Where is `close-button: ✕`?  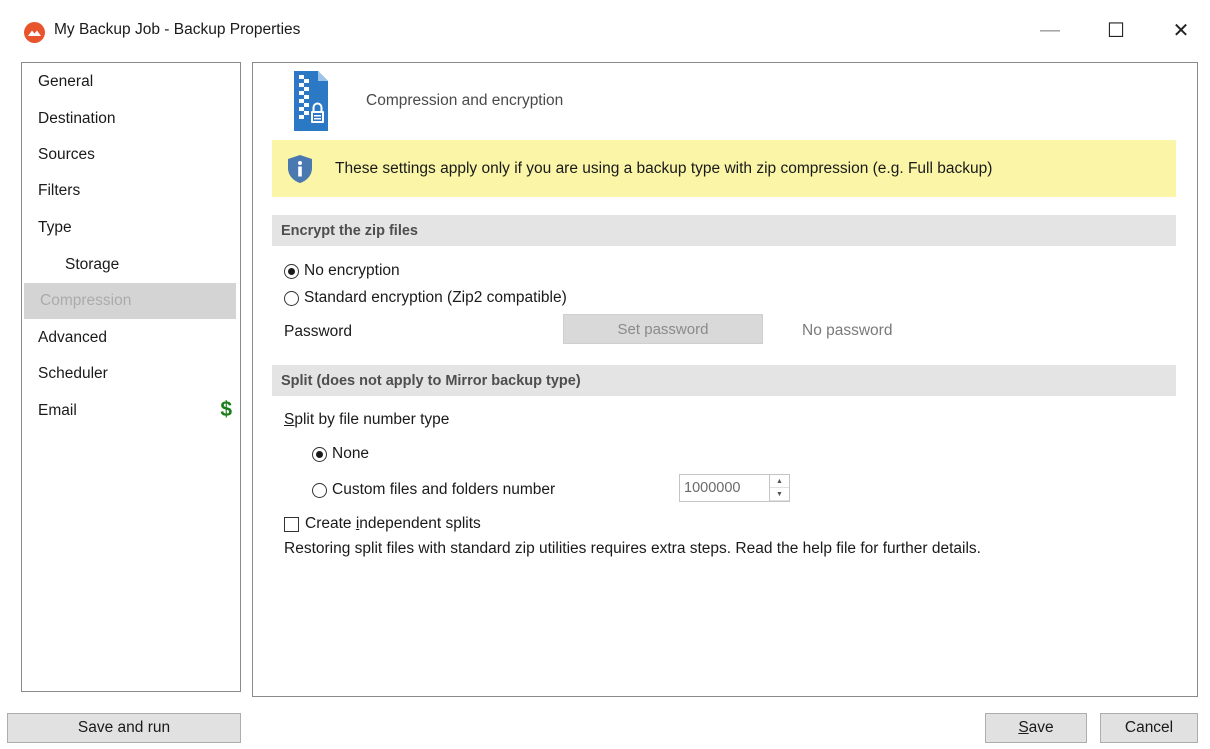
close-button: ✕ is located at coordinates (1181, 30).